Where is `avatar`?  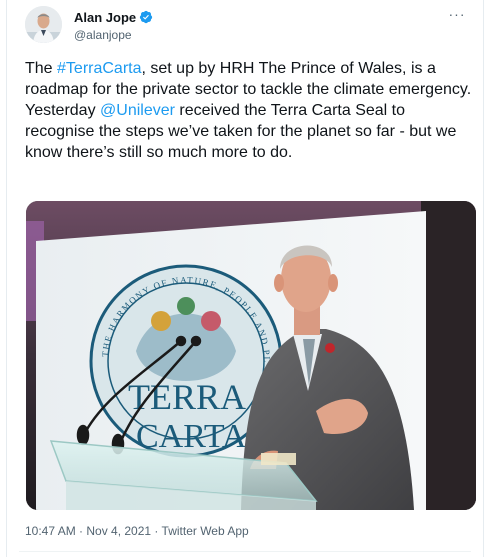 avatar is located at coordinates (43, 24).